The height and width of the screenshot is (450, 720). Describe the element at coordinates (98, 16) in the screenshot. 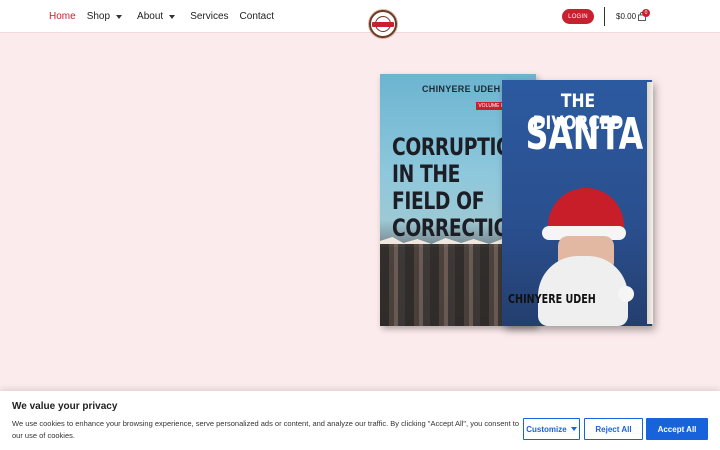

I see `nav-item-shop-label: Shop` at that location.